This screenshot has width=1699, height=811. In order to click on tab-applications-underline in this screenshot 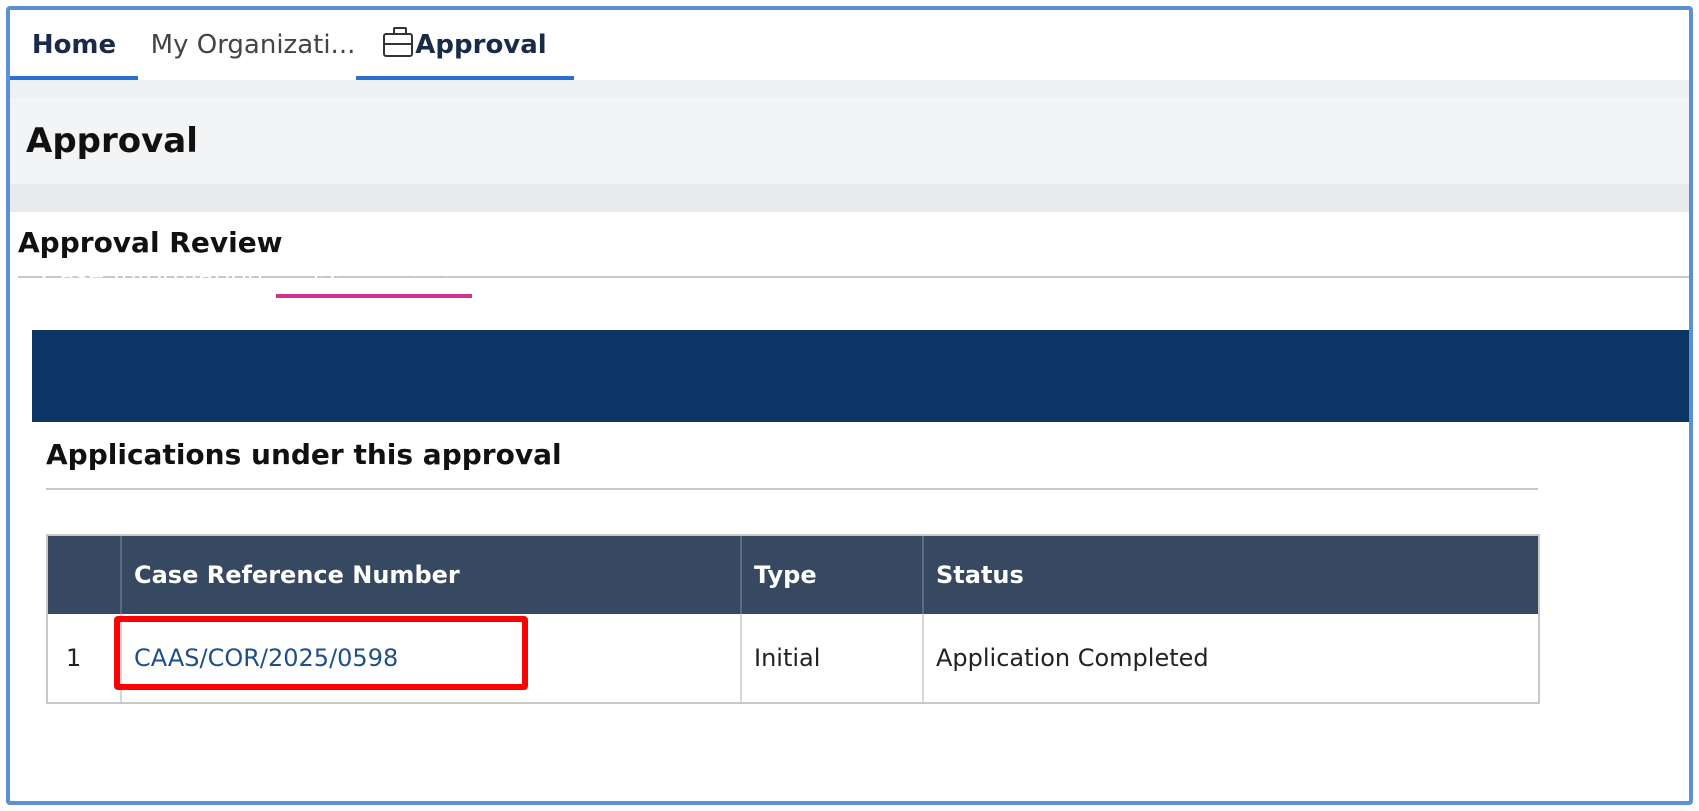, I will do `click(374, 296)`.